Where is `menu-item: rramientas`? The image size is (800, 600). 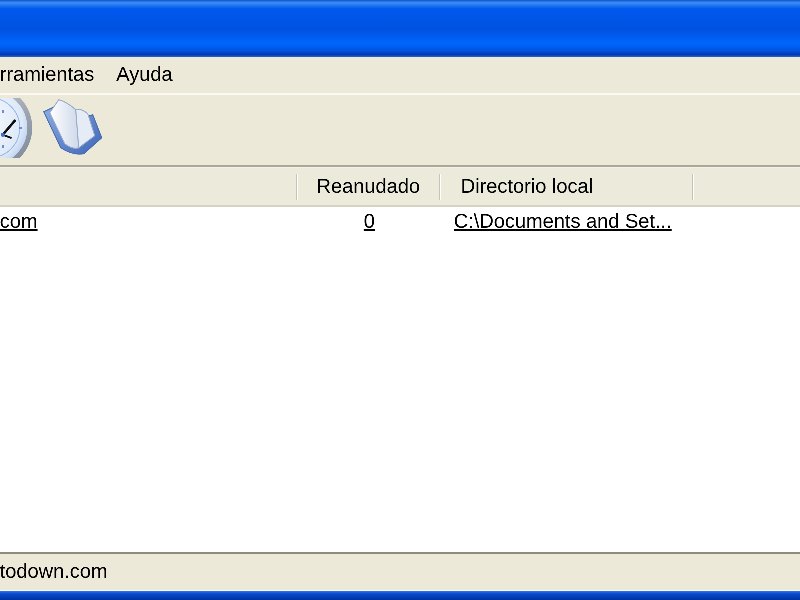
menu-item: rramientas is located at coordinates (53, 75).